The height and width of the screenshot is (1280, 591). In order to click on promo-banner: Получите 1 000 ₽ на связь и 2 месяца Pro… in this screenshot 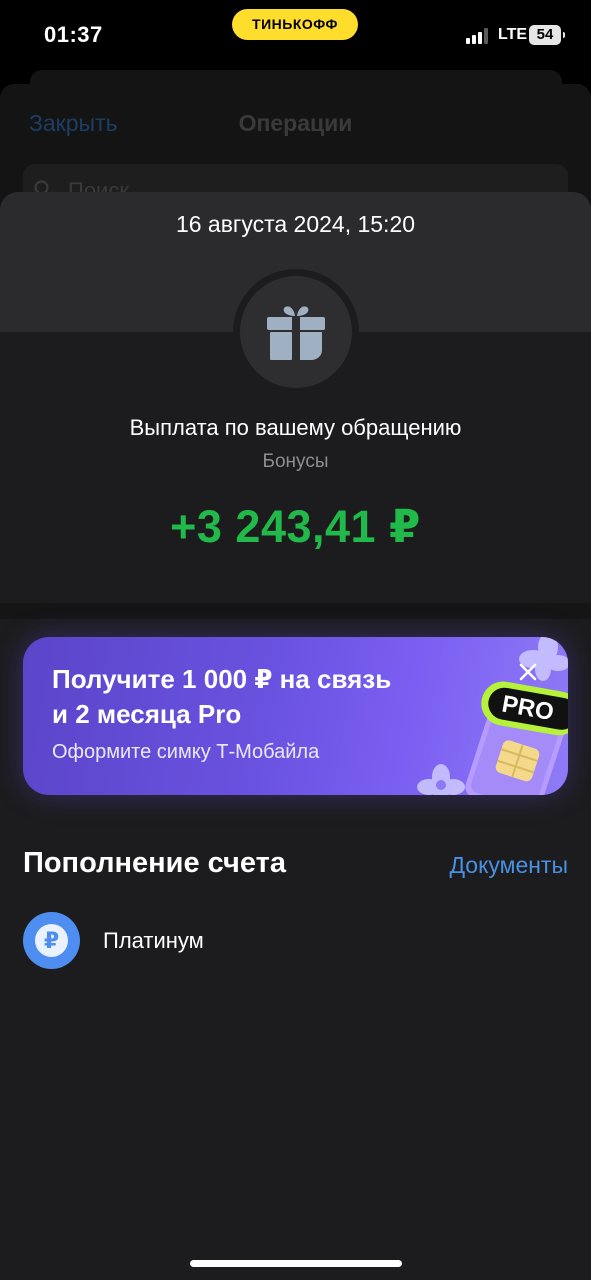, I will do `click(295, 716)`.